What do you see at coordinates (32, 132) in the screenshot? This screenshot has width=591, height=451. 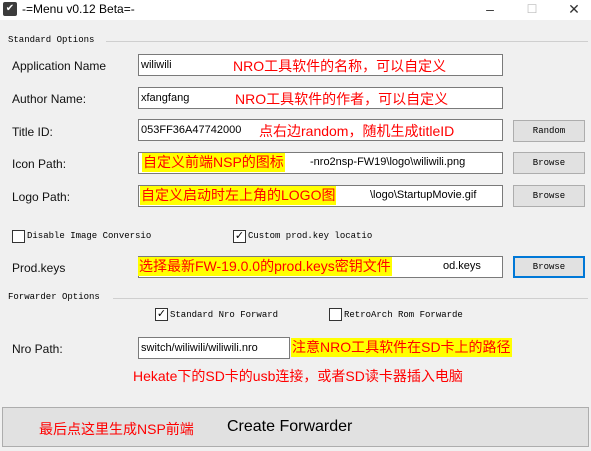 I see `title-id-label: Title ID:` at bounding box center [32, 132].